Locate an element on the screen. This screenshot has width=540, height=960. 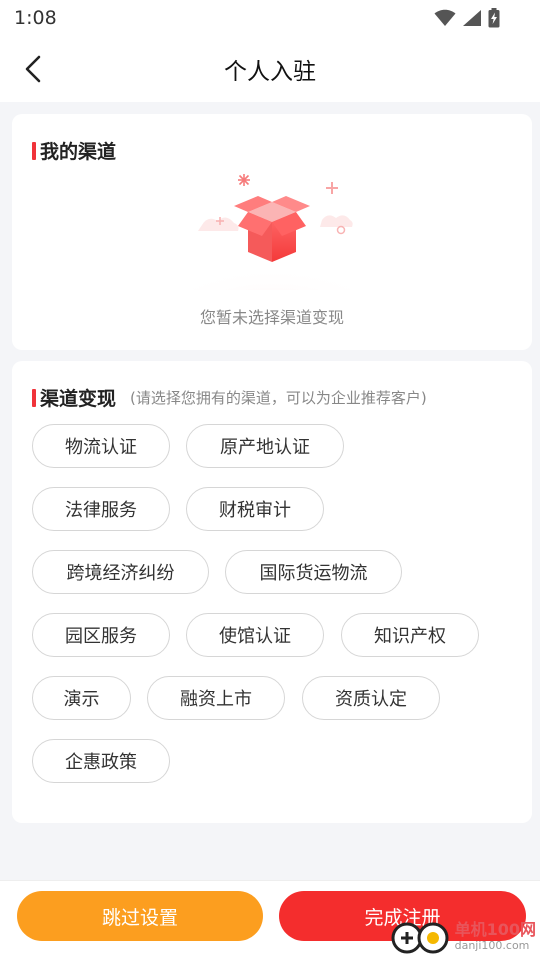
channel-chip: 演示 is located at coordinates (81, 698).